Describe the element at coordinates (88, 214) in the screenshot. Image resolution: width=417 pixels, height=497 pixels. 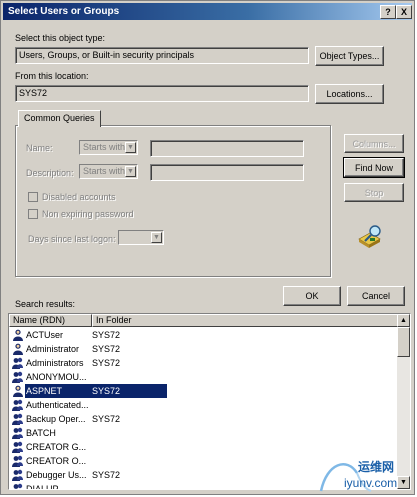
I see `non-expiring-password-label: Non expiring password` at that location.